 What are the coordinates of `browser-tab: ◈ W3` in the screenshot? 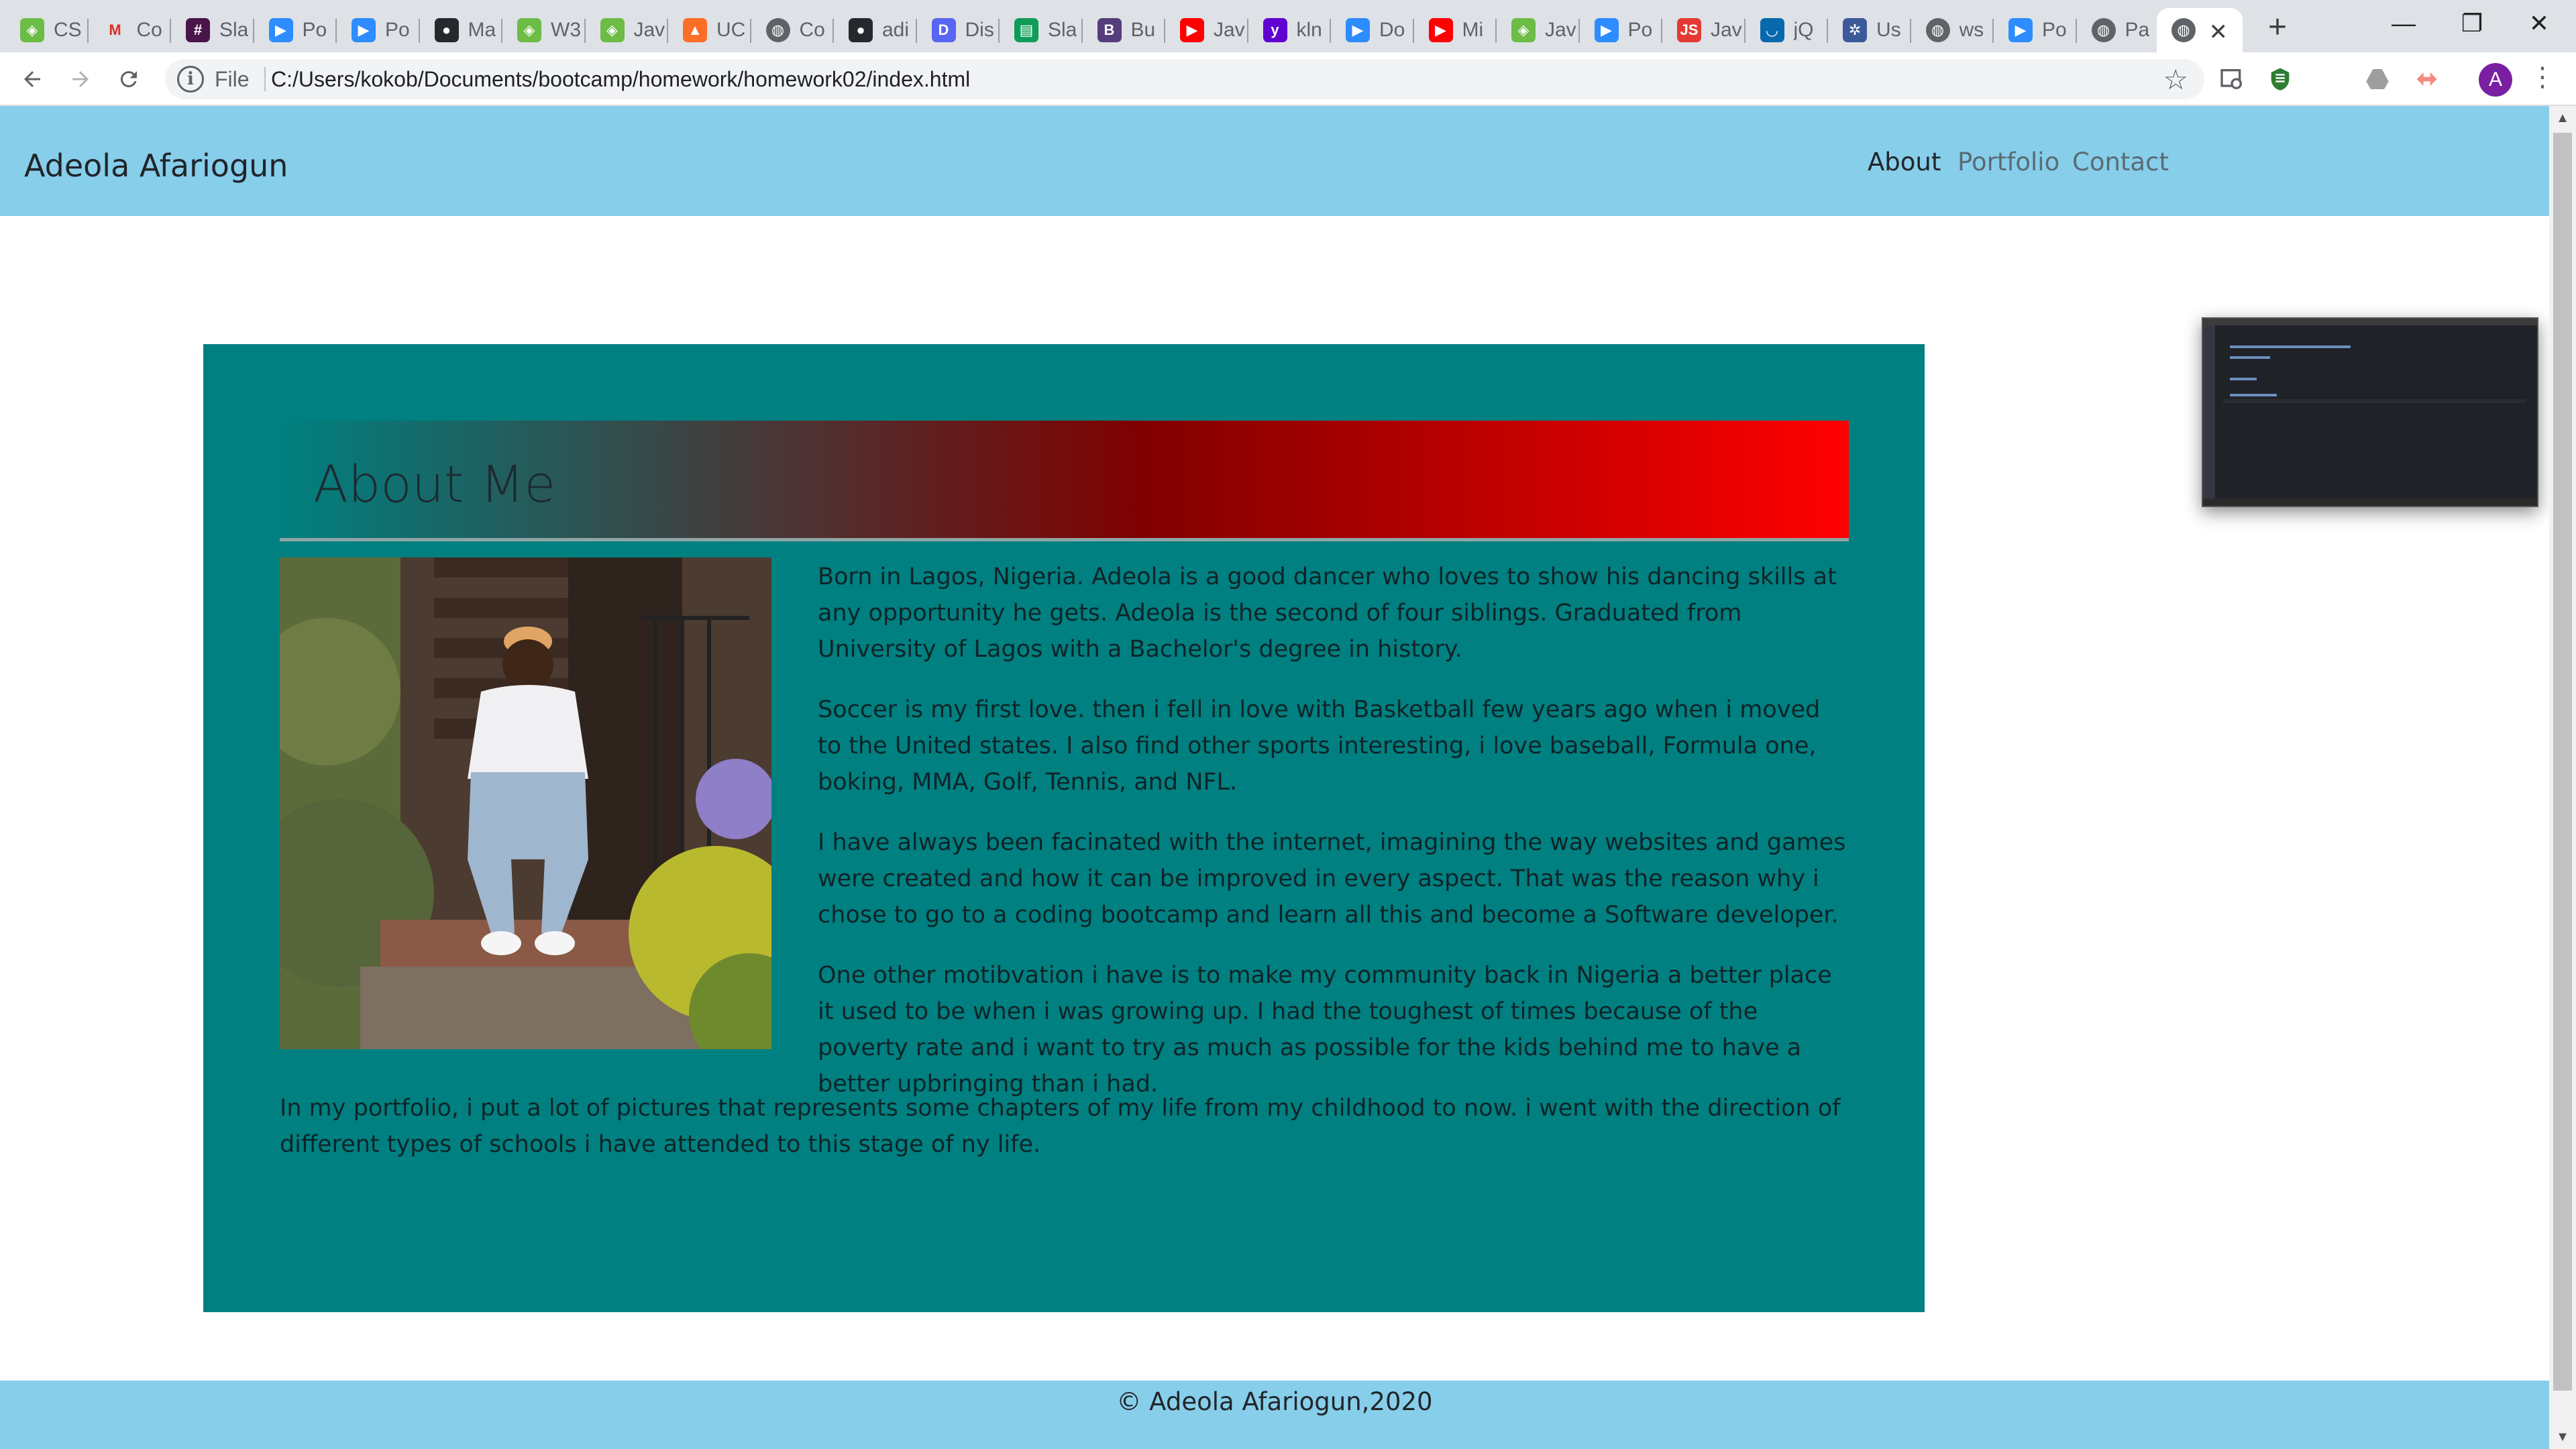 It's located at (544, 30).